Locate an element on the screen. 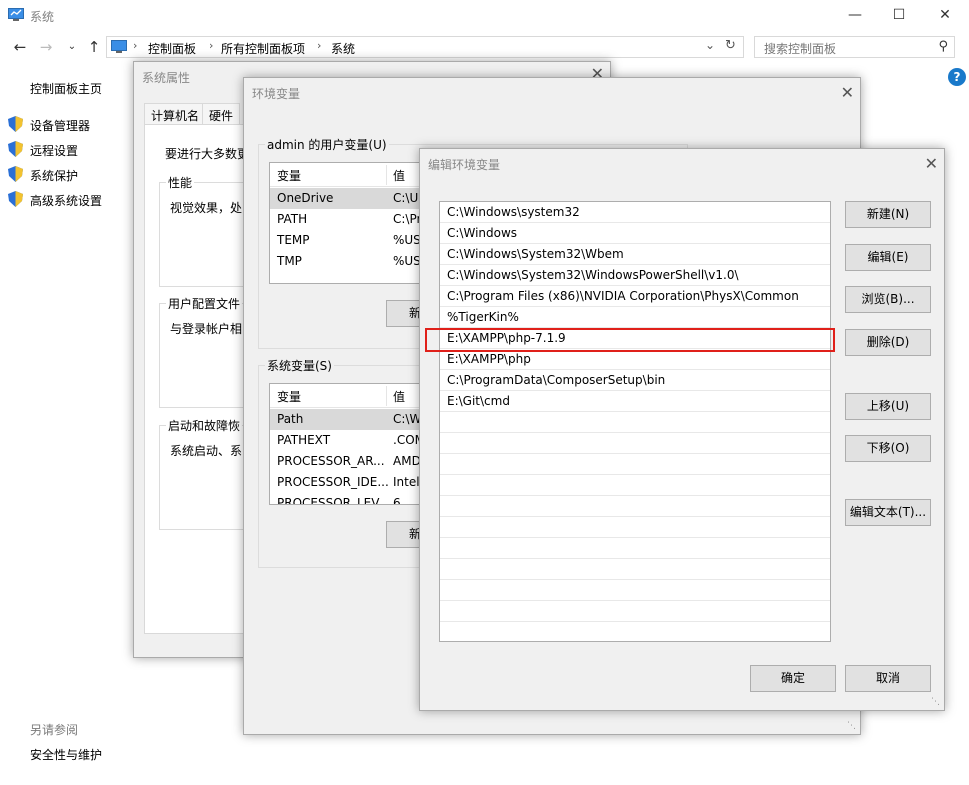 The image size is (969, 785). nav-item-label: 高级系统设置 is located at coordinates (66, 201).